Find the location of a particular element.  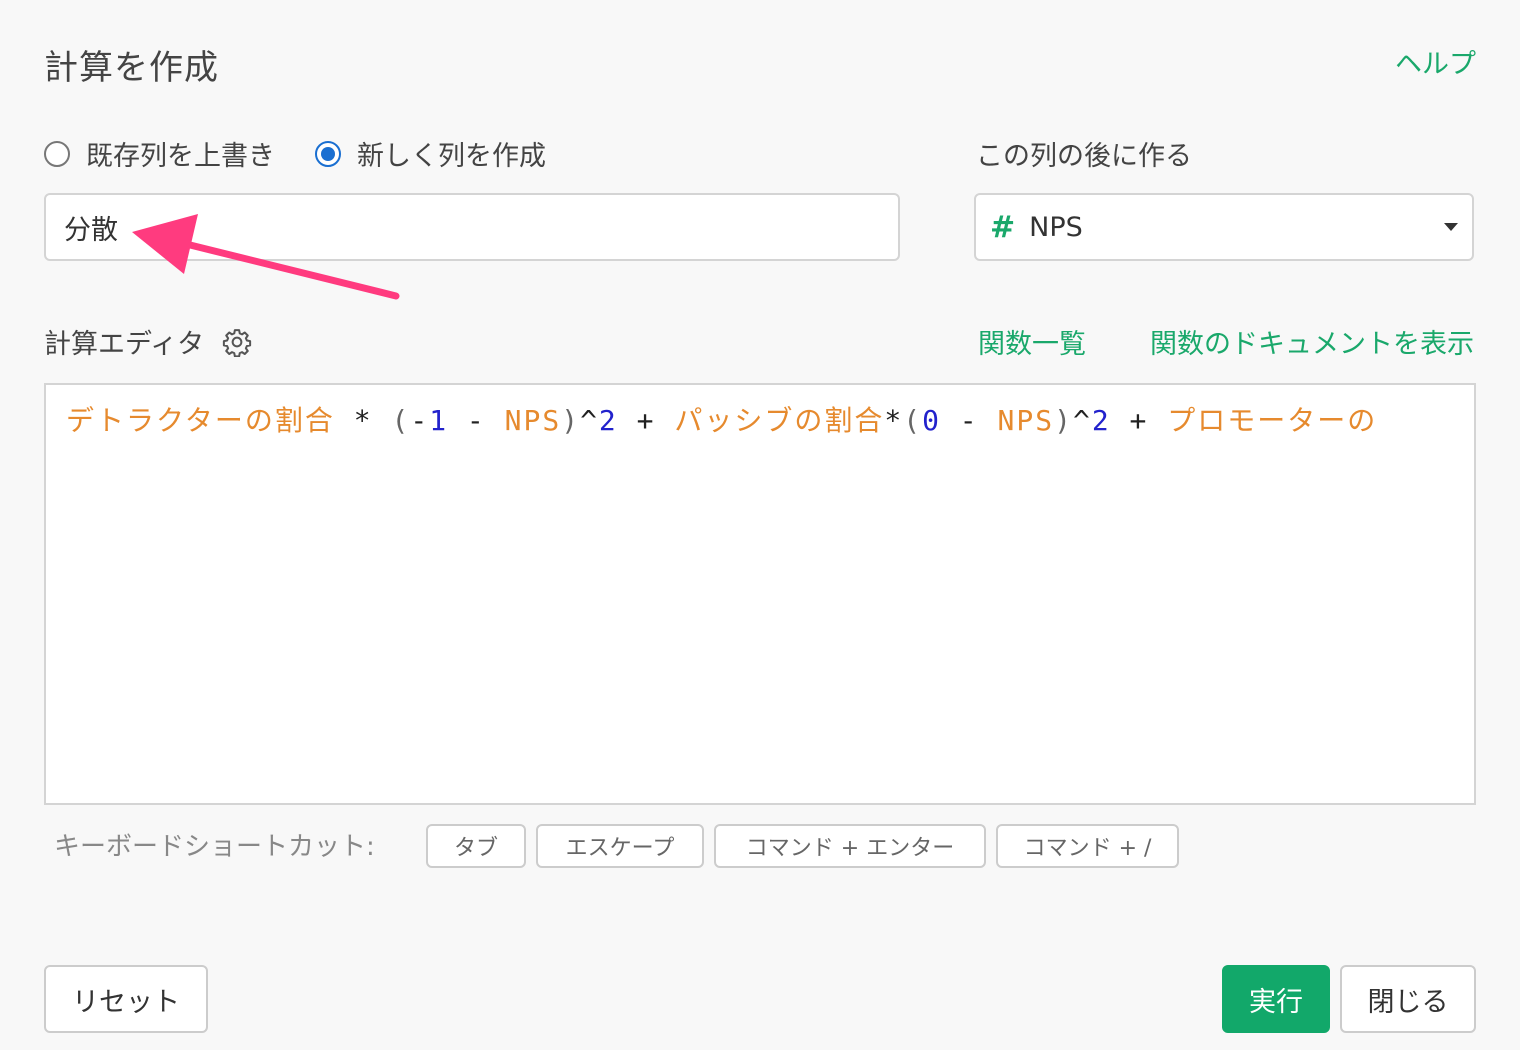

numeric-type-icon: # is located at coordinates (1003, 227).